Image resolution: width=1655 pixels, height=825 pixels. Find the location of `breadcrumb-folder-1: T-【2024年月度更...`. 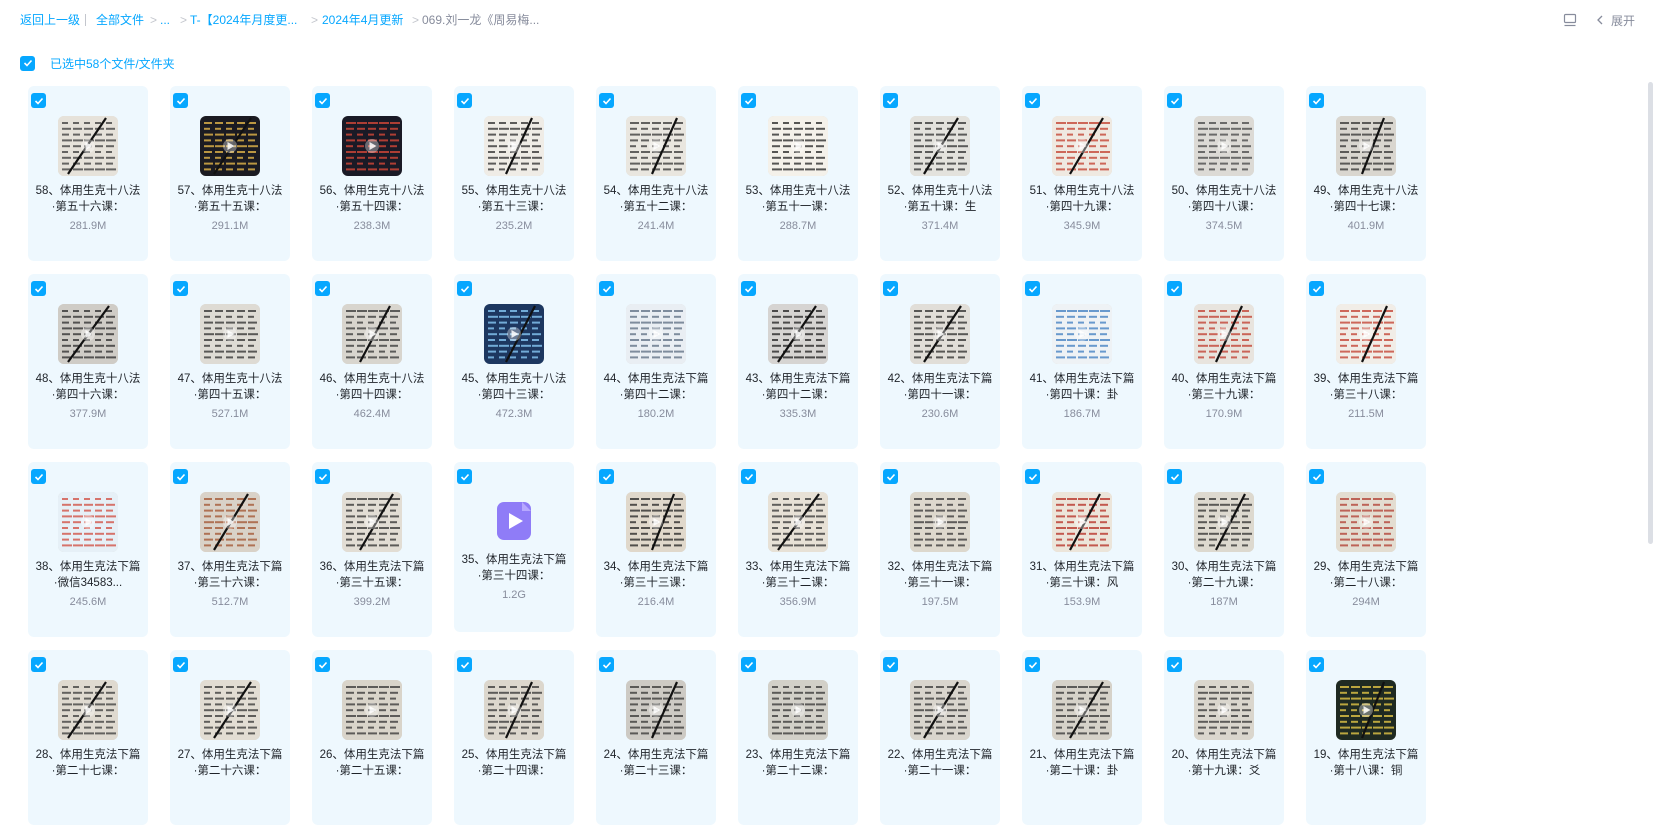

breadcrumb-folder-1: T-【2024年月度更... is located at coordinates (243, 20).